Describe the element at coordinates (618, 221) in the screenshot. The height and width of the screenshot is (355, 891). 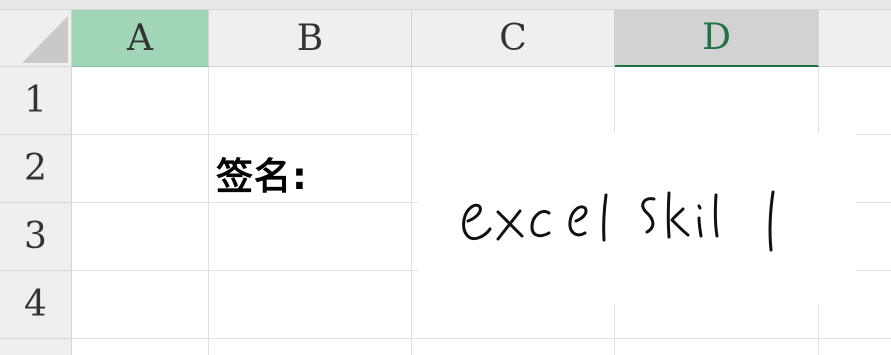
I see `signature-strokes` at that location.